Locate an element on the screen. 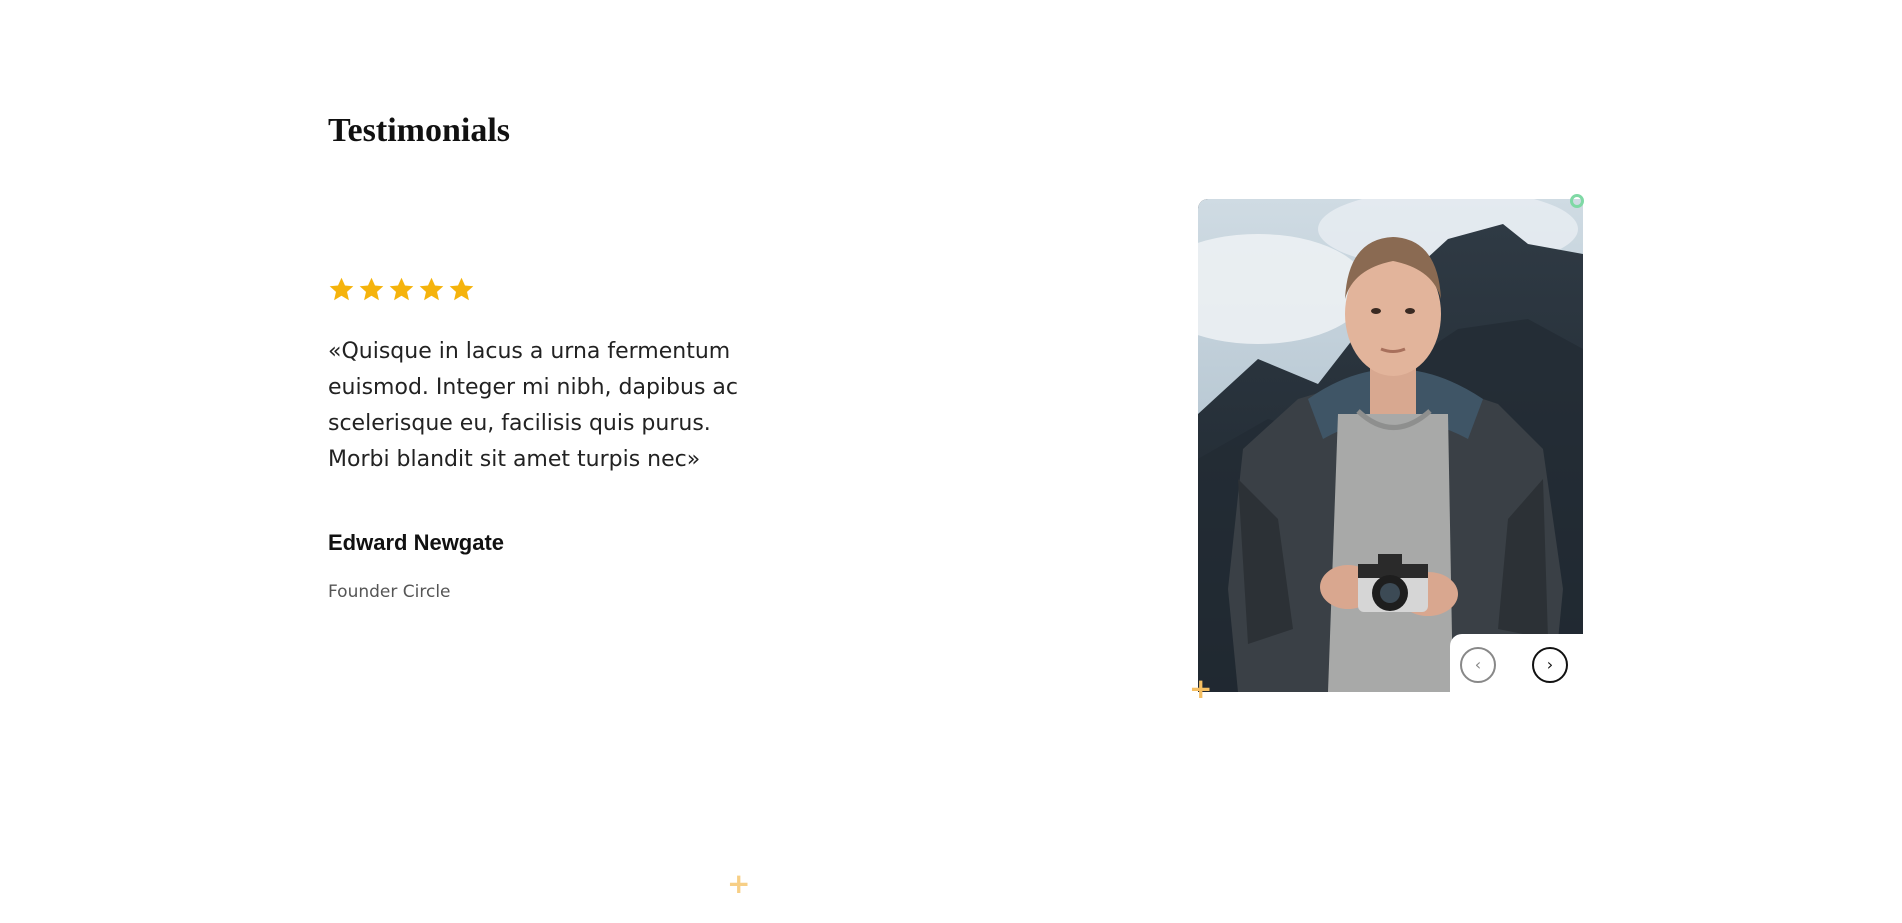  testimonial-photo is located at coordinates (1390, 445).